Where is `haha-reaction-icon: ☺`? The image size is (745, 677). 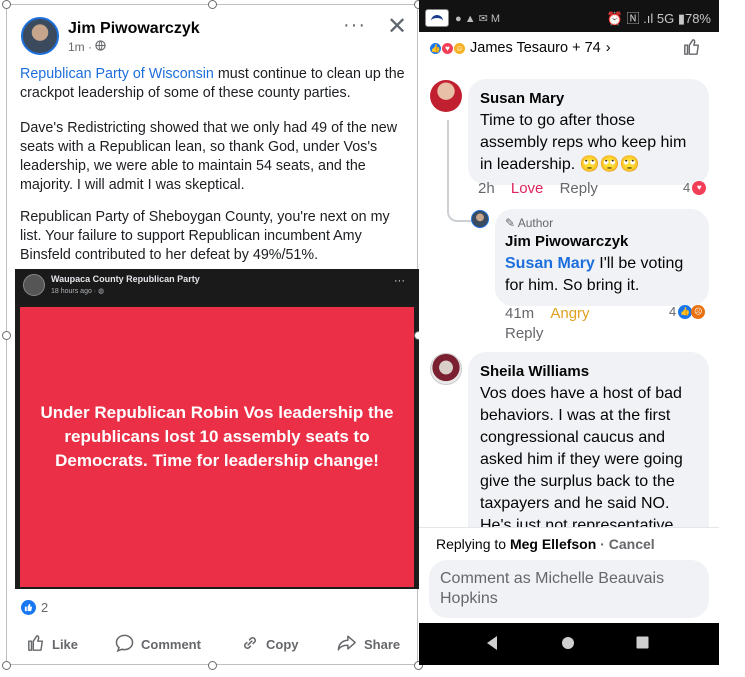 haha-reaction-icon: ☺ is located at coordinates (459, 48).